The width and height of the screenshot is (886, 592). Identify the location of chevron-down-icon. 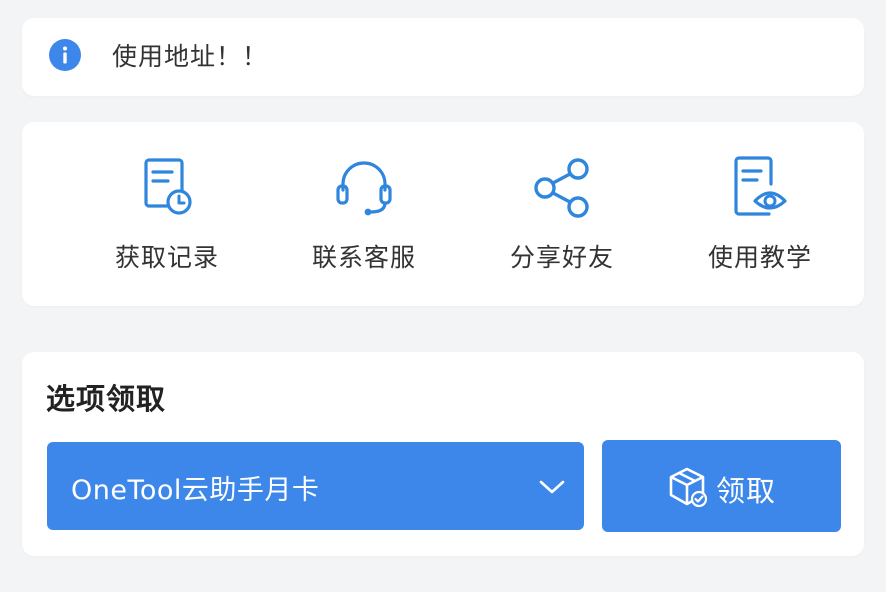
(552, 487).